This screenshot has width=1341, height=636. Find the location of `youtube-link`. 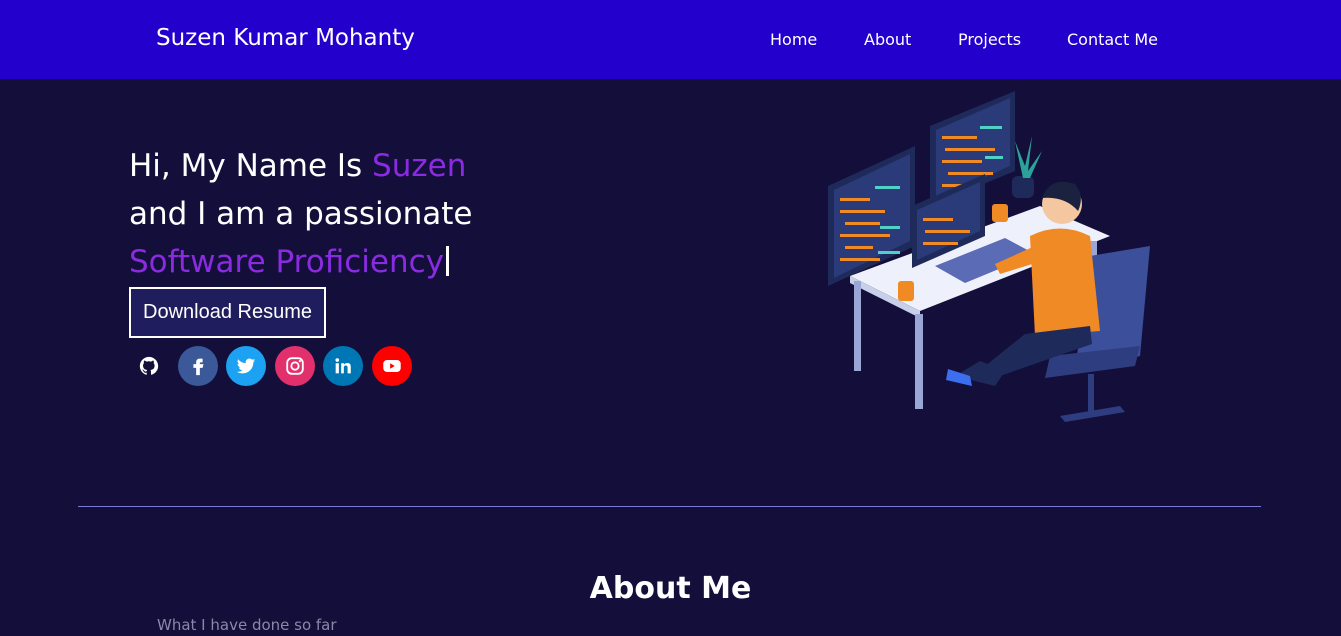

youtube-link is located at coordinates (392, 366).